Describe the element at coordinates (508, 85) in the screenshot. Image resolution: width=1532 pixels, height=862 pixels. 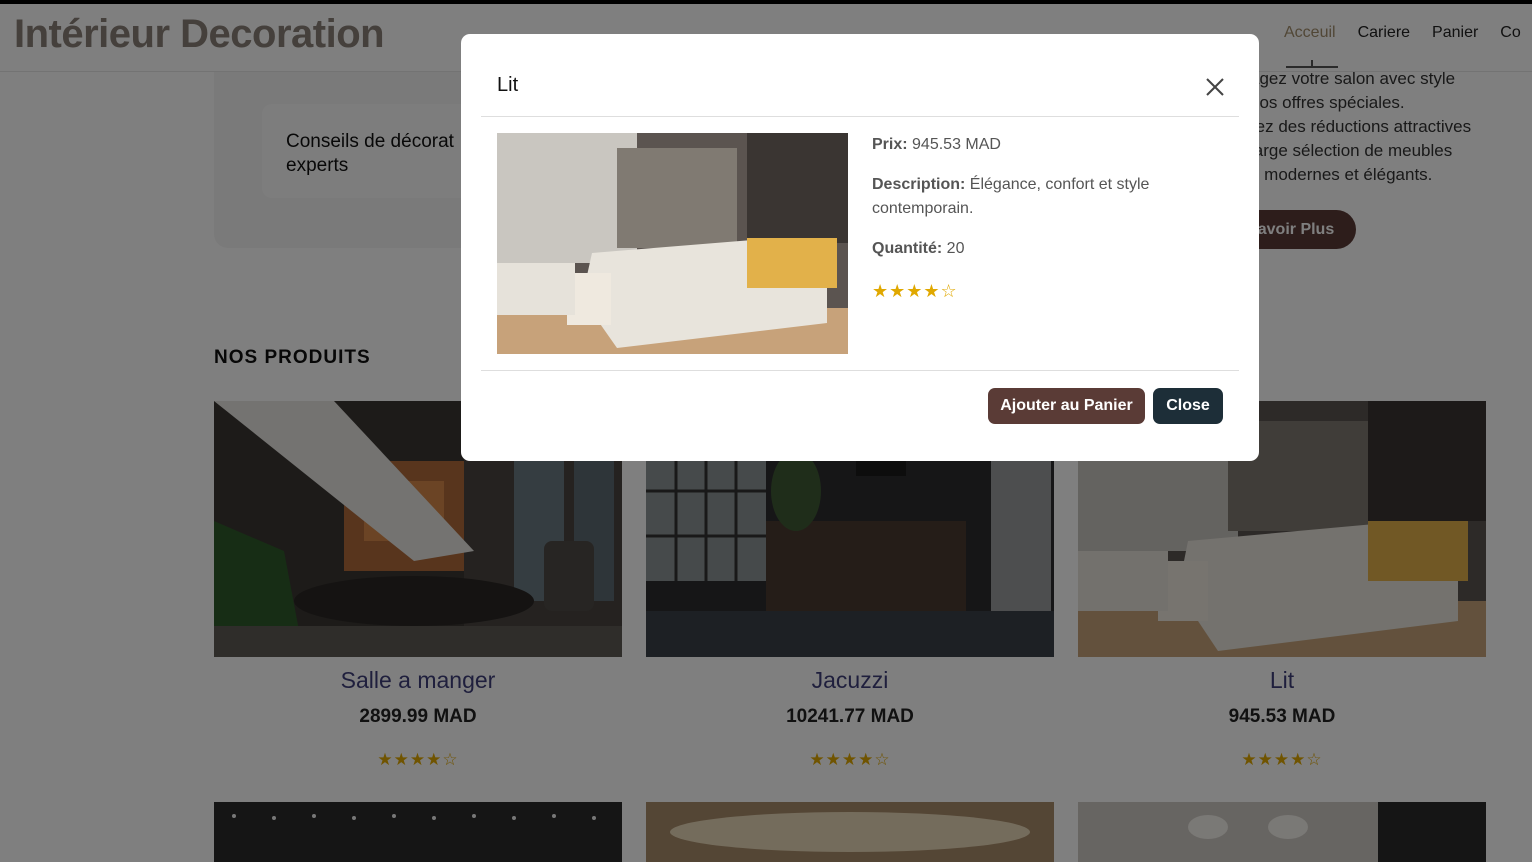
I see `modal-title: Lit` at that location.